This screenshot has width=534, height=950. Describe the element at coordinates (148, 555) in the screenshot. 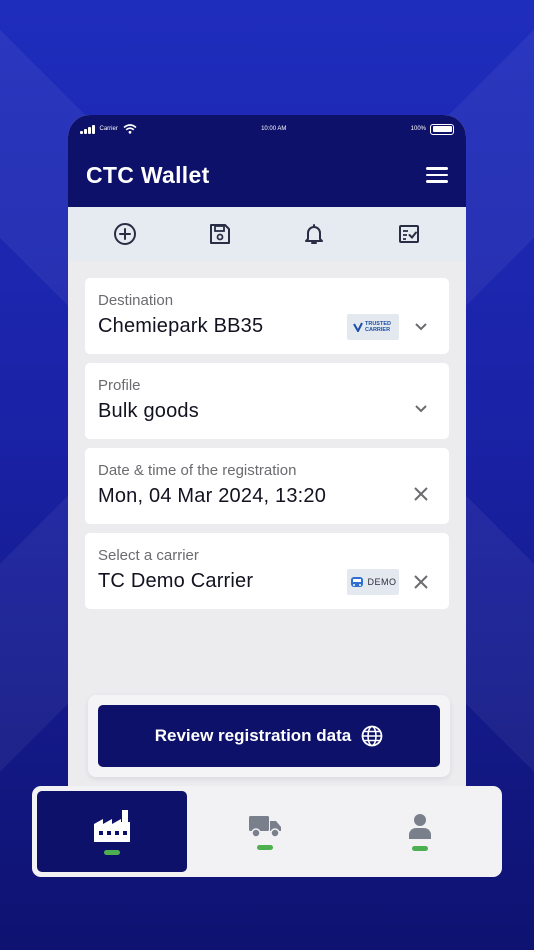

I see `carrier-label: Select a carrier` at that location.